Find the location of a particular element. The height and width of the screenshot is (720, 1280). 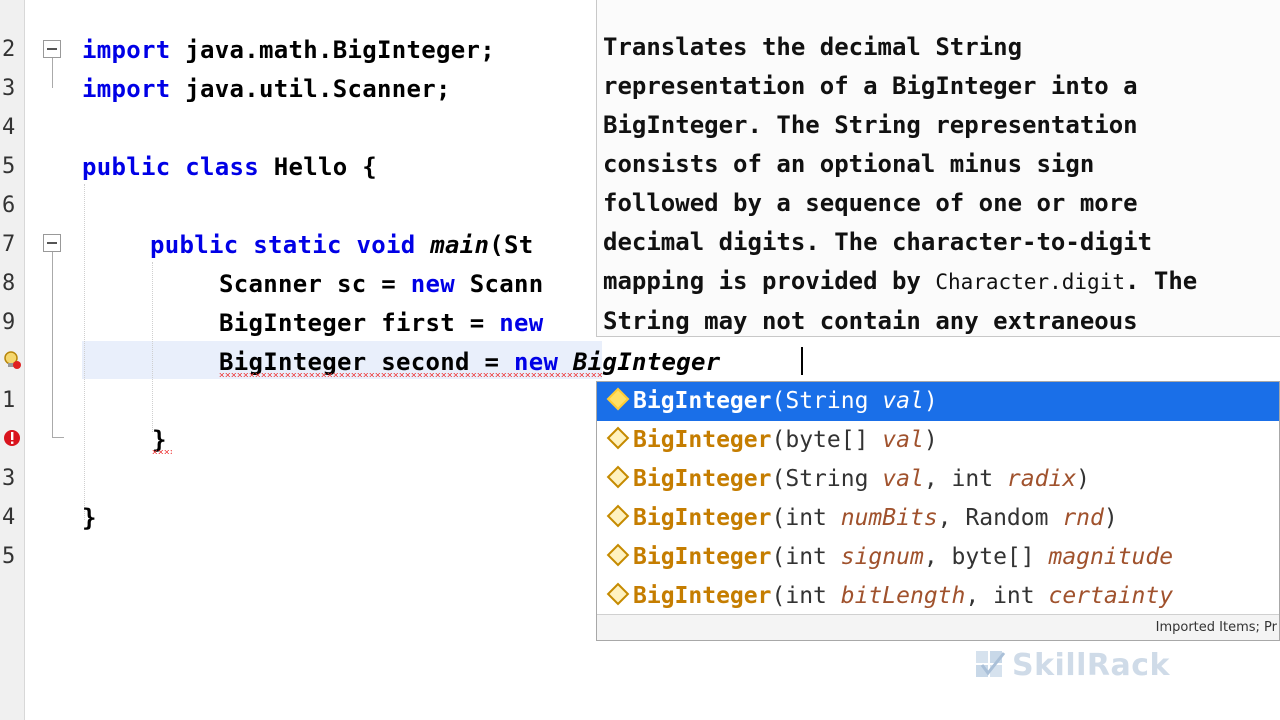

javadoc-line: BigInteger. The String representation is located at coordinates (870, 125).